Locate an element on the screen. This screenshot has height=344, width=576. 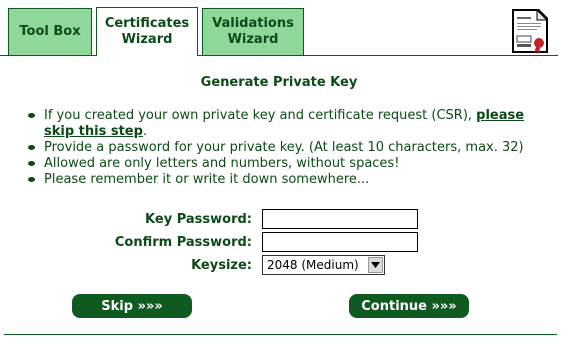
keysize-row: Keysize: 2048 (Medium) is located at coordinates (288, 266).